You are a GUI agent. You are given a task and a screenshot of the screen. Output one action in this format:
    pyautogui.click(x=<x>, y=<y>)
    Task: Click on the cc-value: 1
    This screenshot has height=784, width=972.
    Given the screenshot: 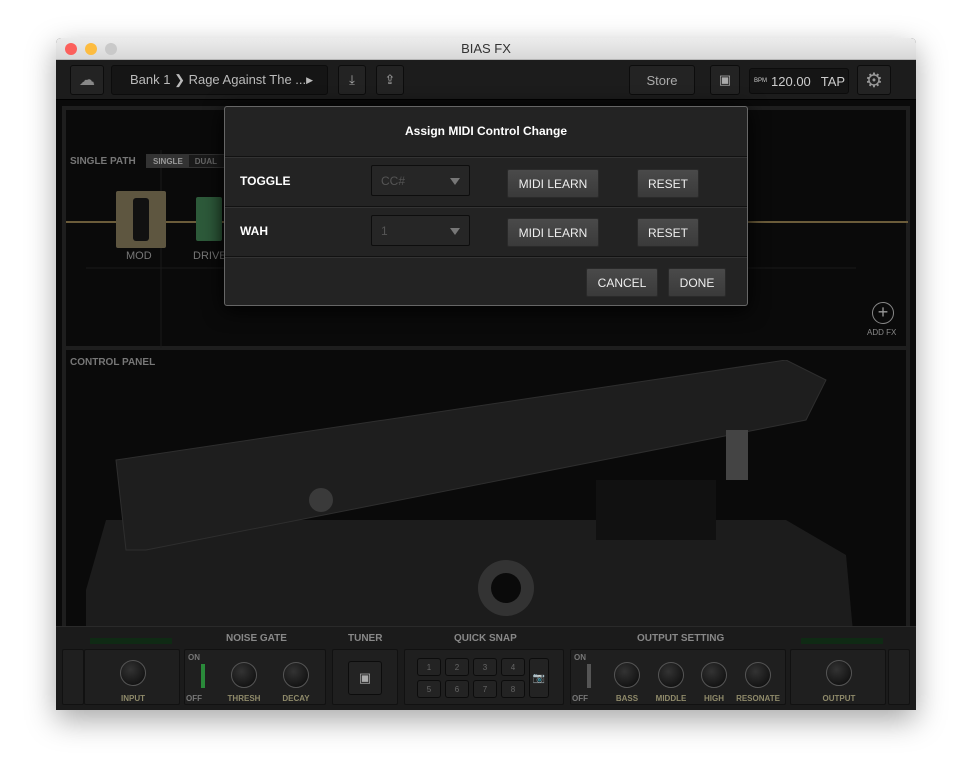 What is the action you would take?
    pyautogui.click(x=384, y=231)
    